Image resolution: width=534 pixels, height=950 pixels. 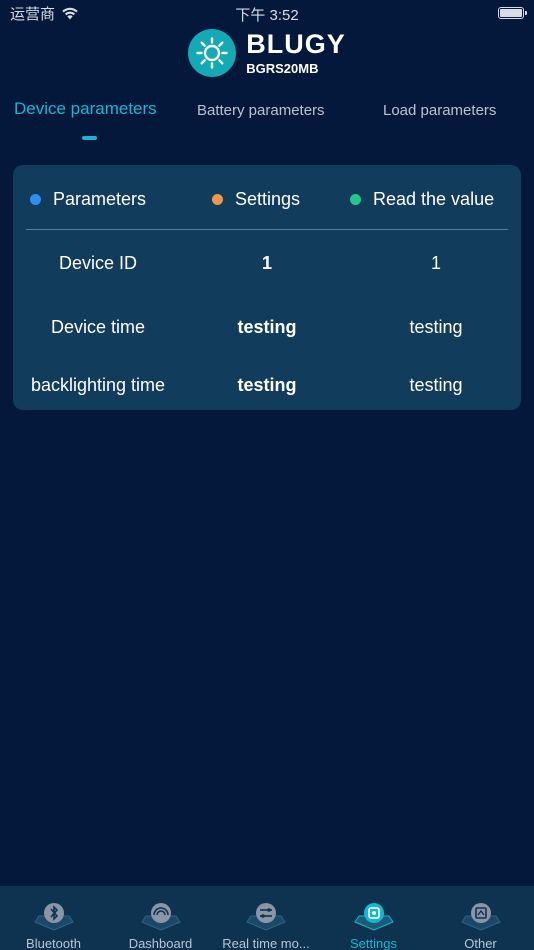 I want to click on table-row: Device time testing testing, so click(x=267, y=332).